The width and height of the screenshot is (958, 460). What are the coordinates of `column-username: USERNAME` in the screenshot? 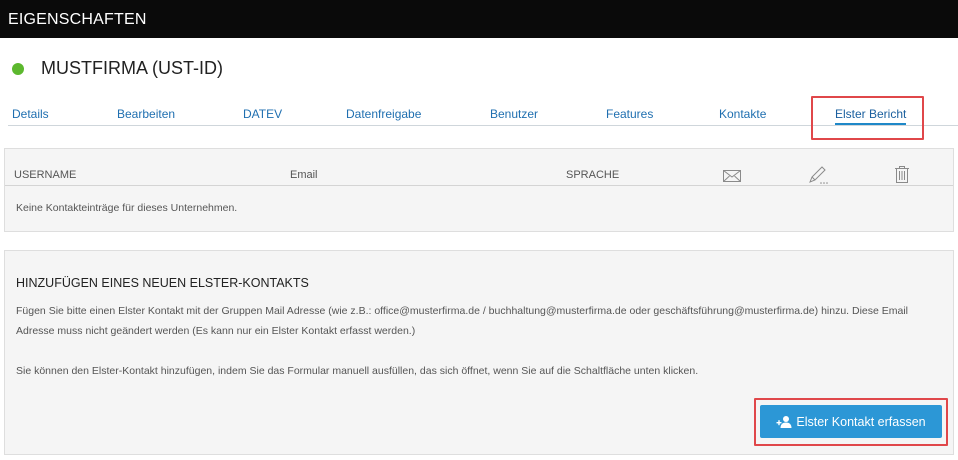 It's located at (45, 175).